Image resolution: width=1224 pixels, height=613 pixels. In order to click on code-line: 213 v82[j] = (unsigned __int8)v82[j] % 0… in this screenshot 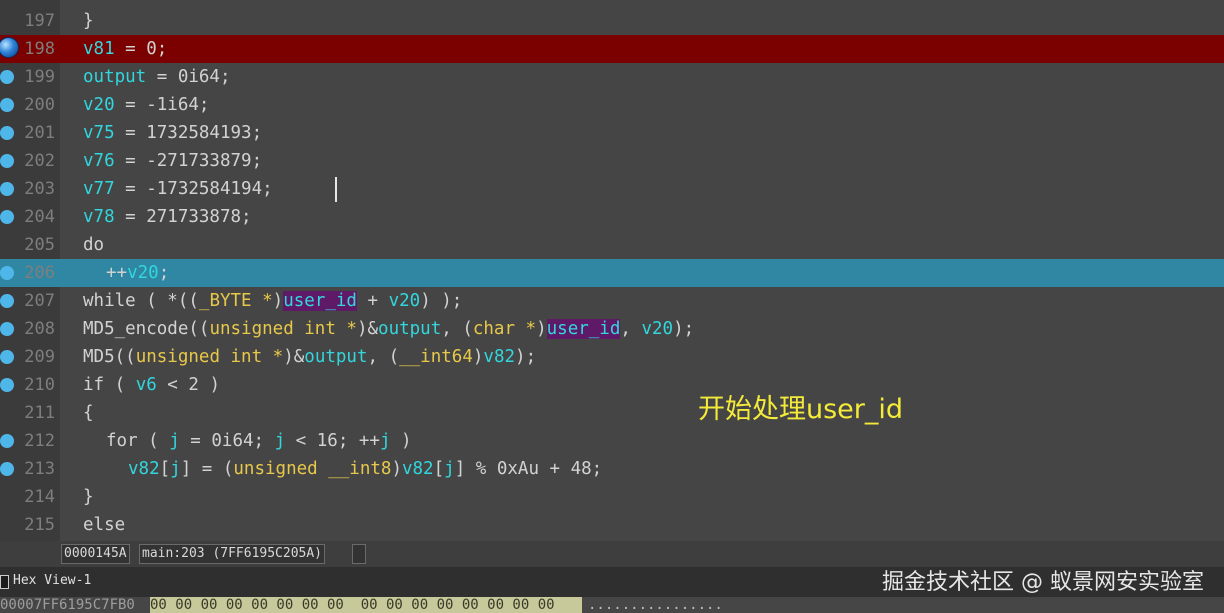, I will do `click(612, 469)`.